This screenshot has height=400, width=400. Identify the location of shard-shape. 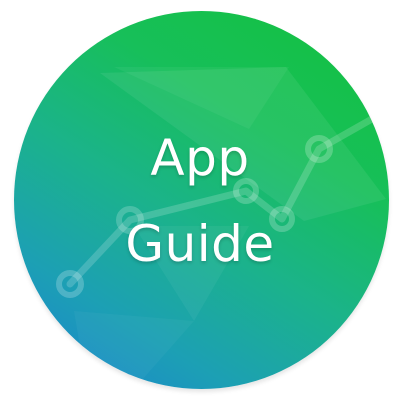
(134, 350).